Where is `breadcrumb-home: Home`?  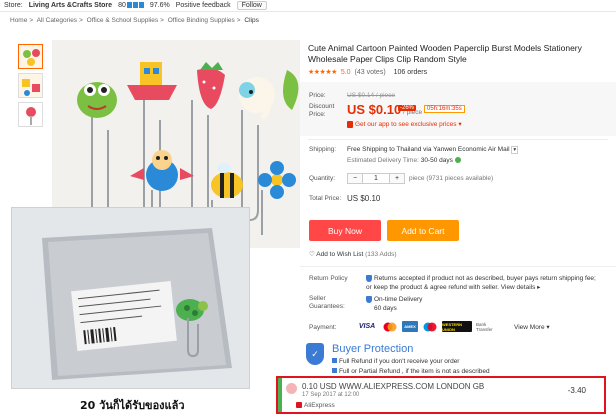
breadcrumb-home: Home is located at coordinates (18, 20).